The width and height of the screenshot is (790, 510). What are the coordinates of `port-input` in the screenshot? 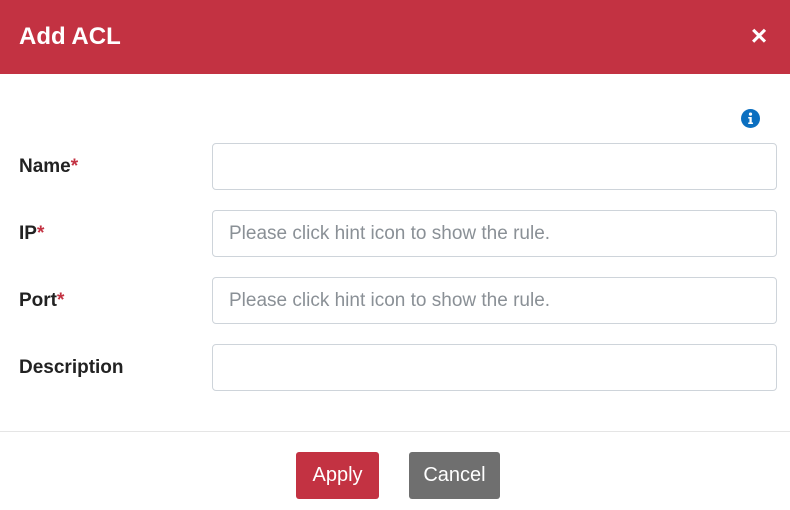 It's located at (494, 300).